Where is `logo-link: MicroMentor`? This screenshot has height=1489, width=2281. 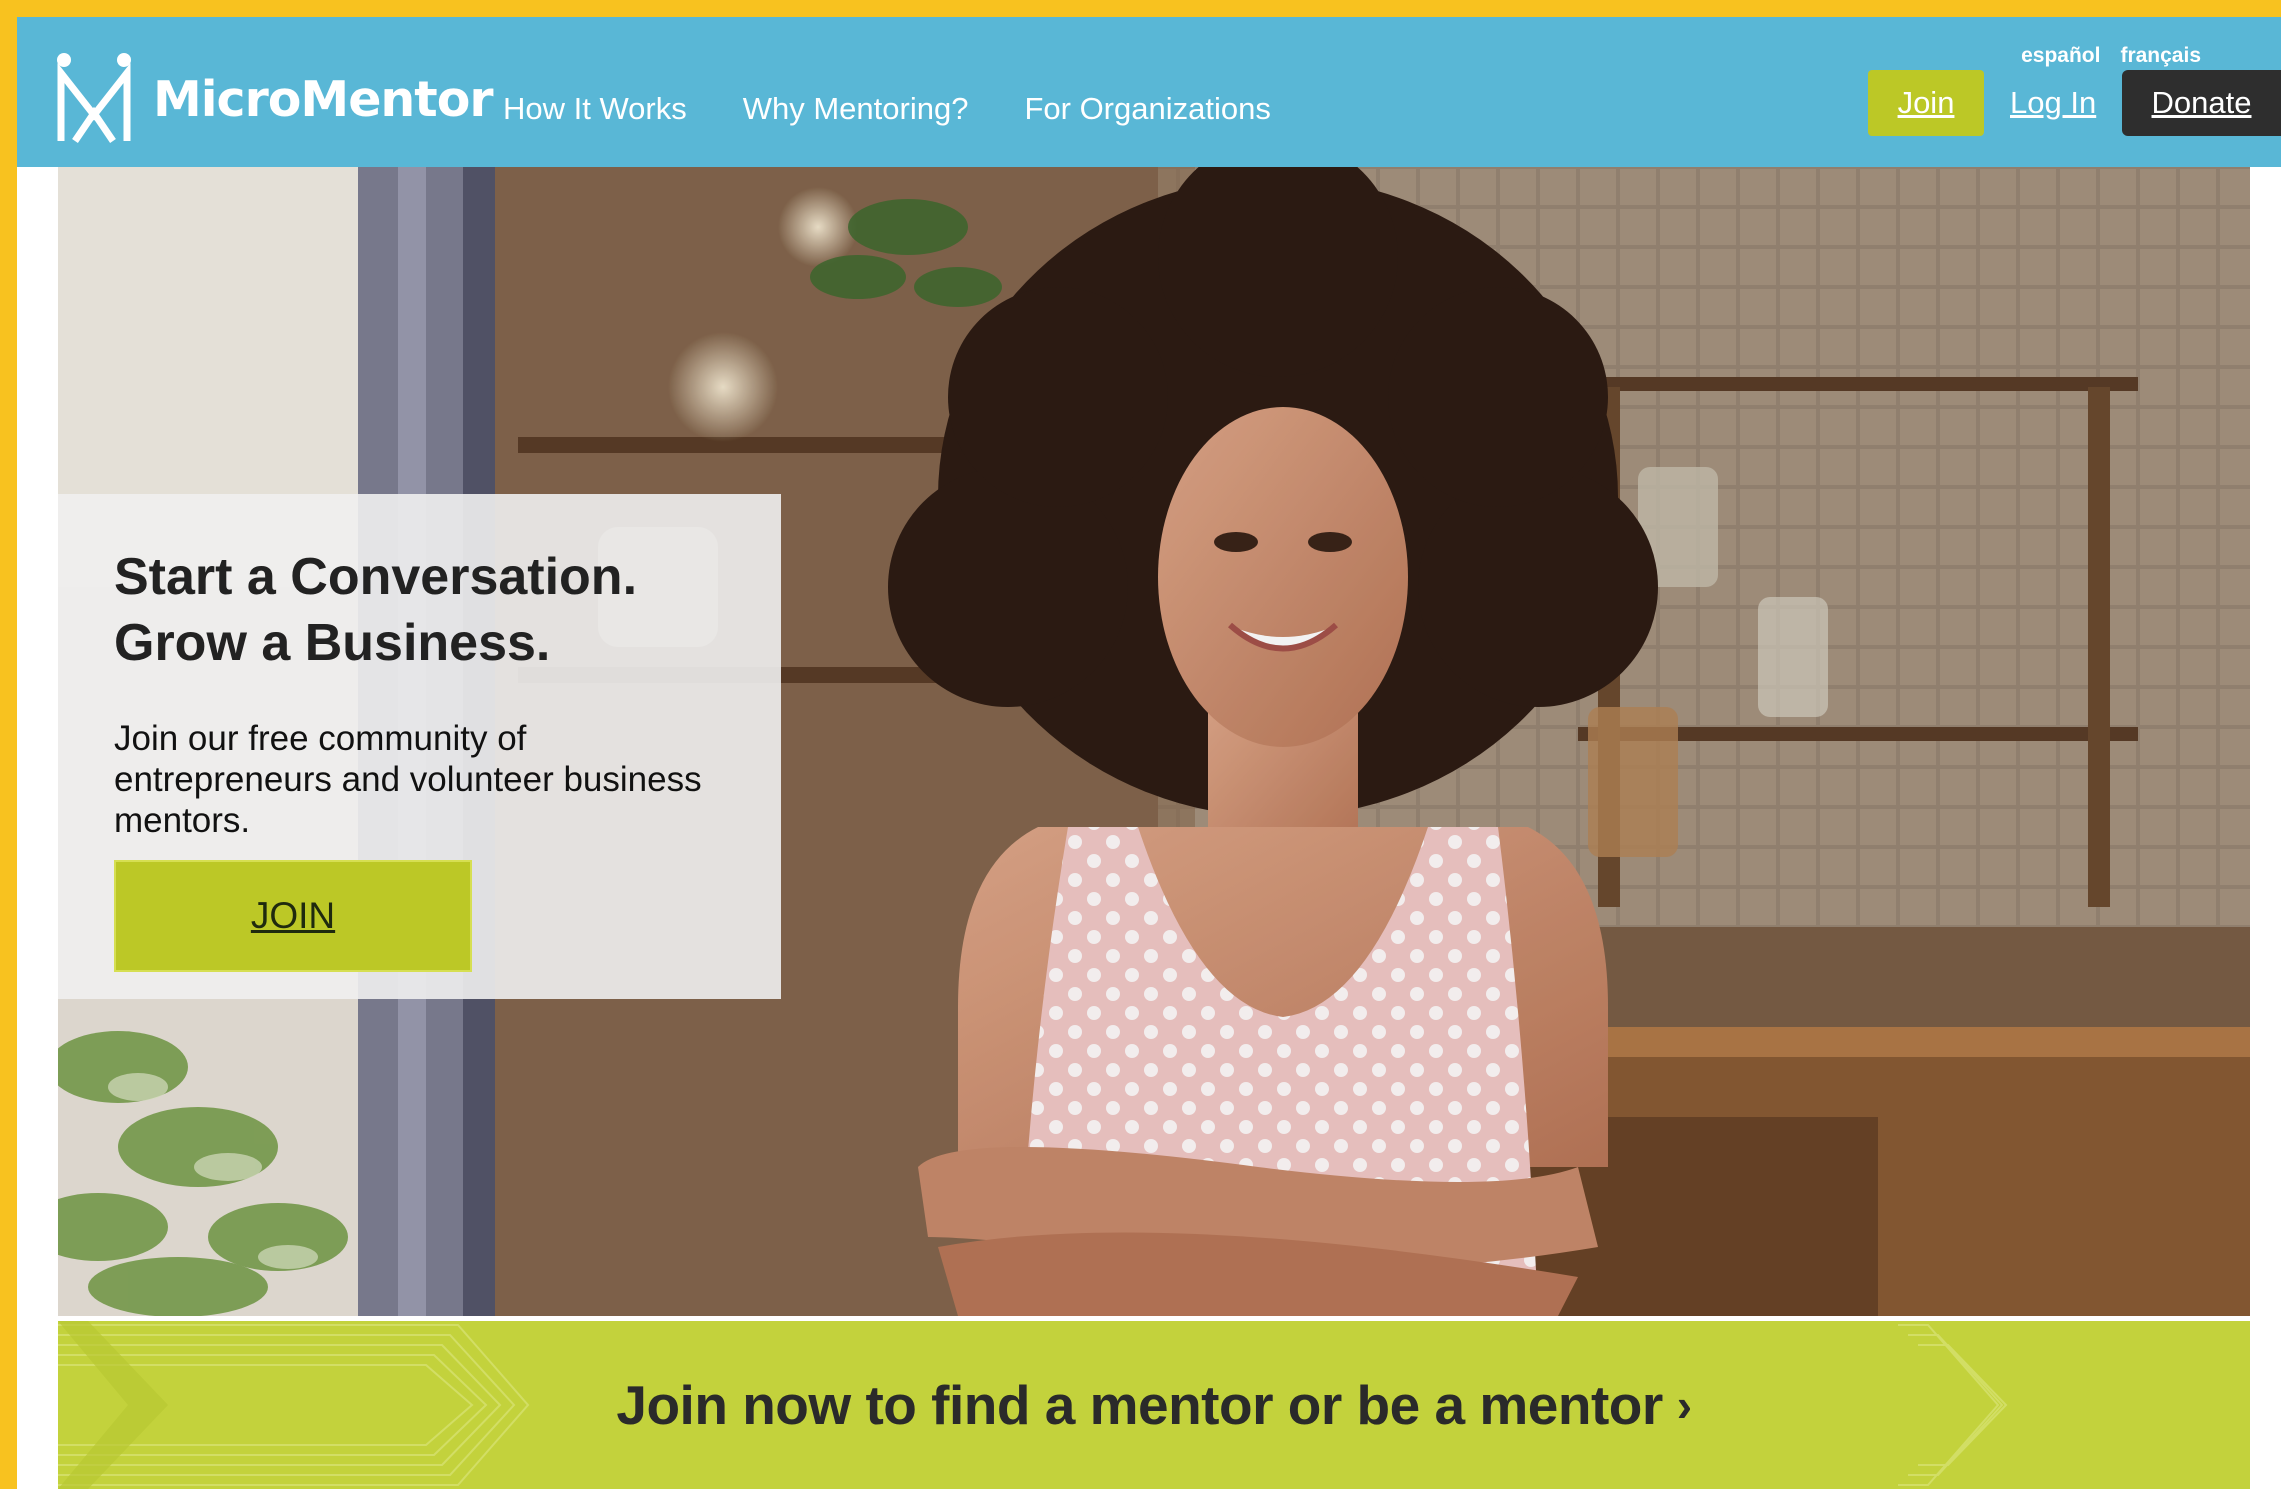
logo-link: MicroMentor is located at coordinates (274, 99).